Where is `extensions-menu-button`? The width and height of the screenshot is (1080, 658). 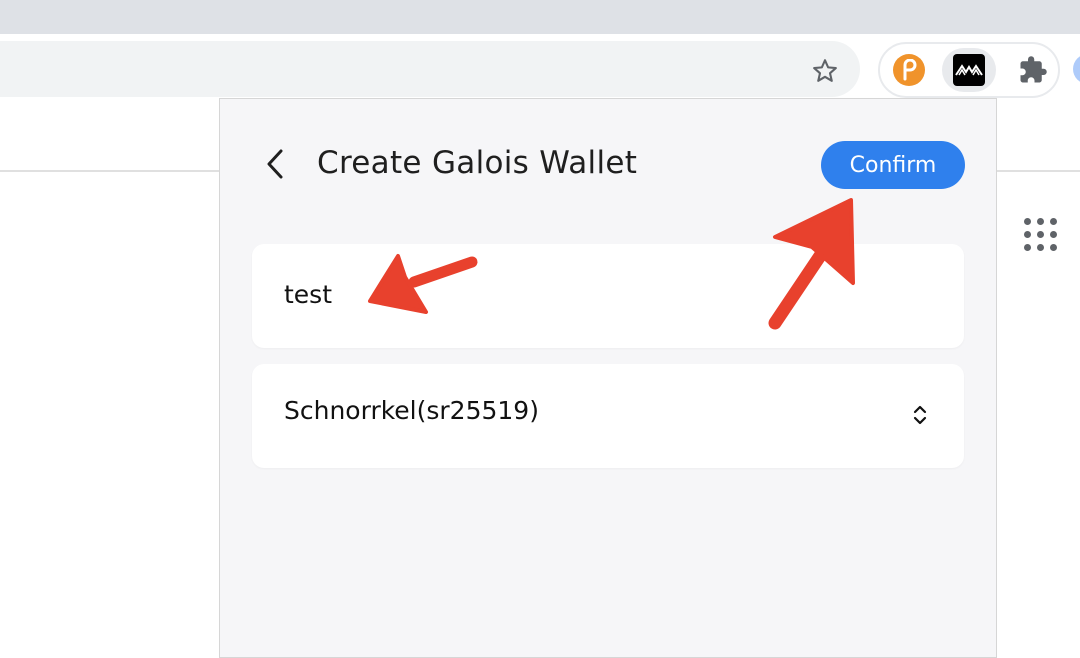
extensions-menu-button is located at coordinates (1033, 70).